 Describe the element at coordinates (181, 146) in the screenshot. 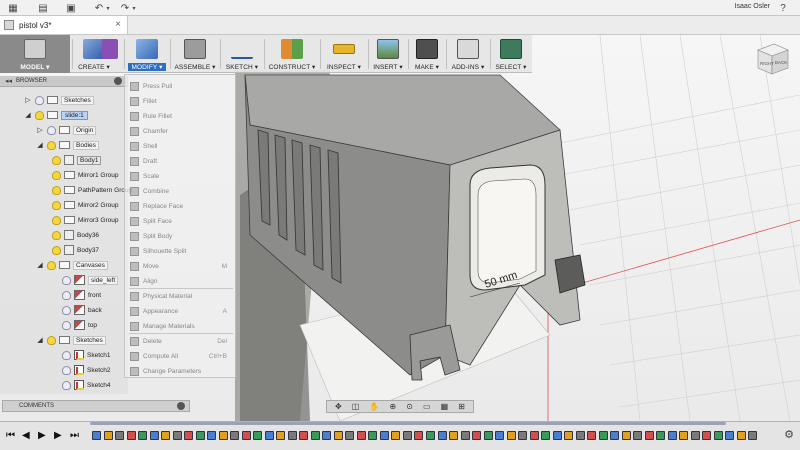

I see `modify-menu-item: Shell` at that location.